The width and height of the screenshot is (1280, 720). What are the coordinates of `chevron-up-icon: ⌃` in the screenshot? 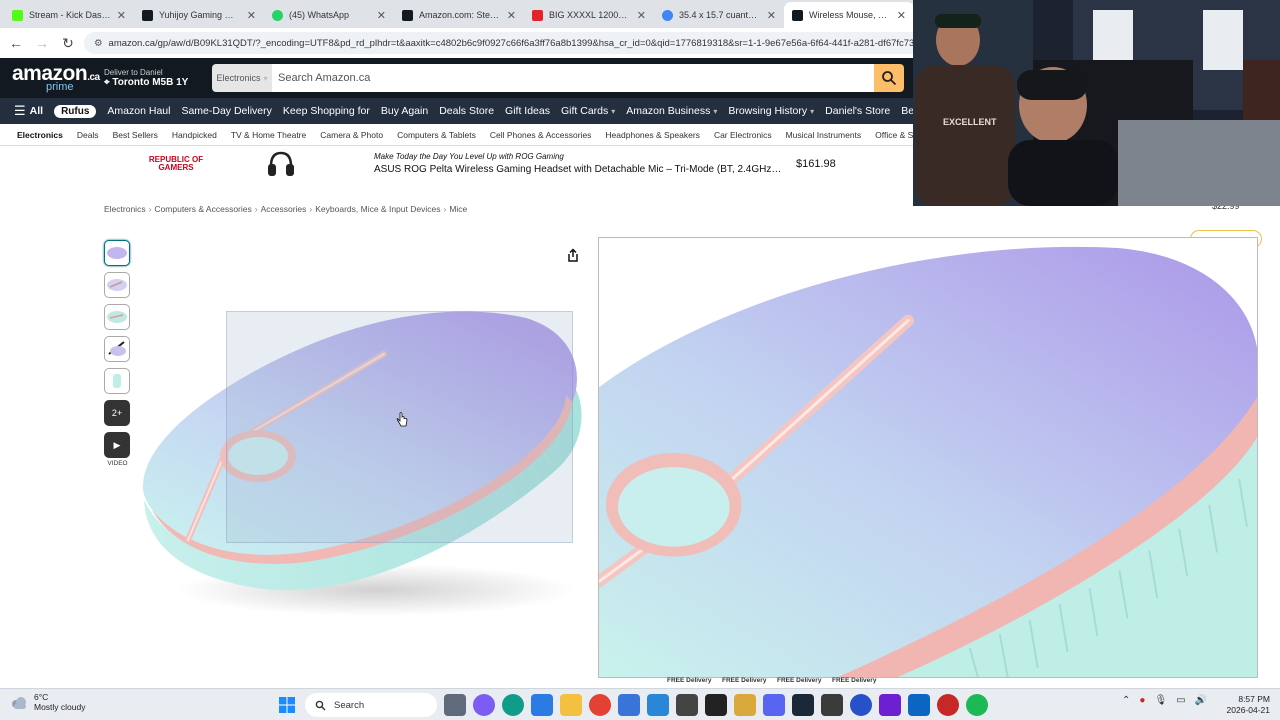 It's located at (1126, 700).